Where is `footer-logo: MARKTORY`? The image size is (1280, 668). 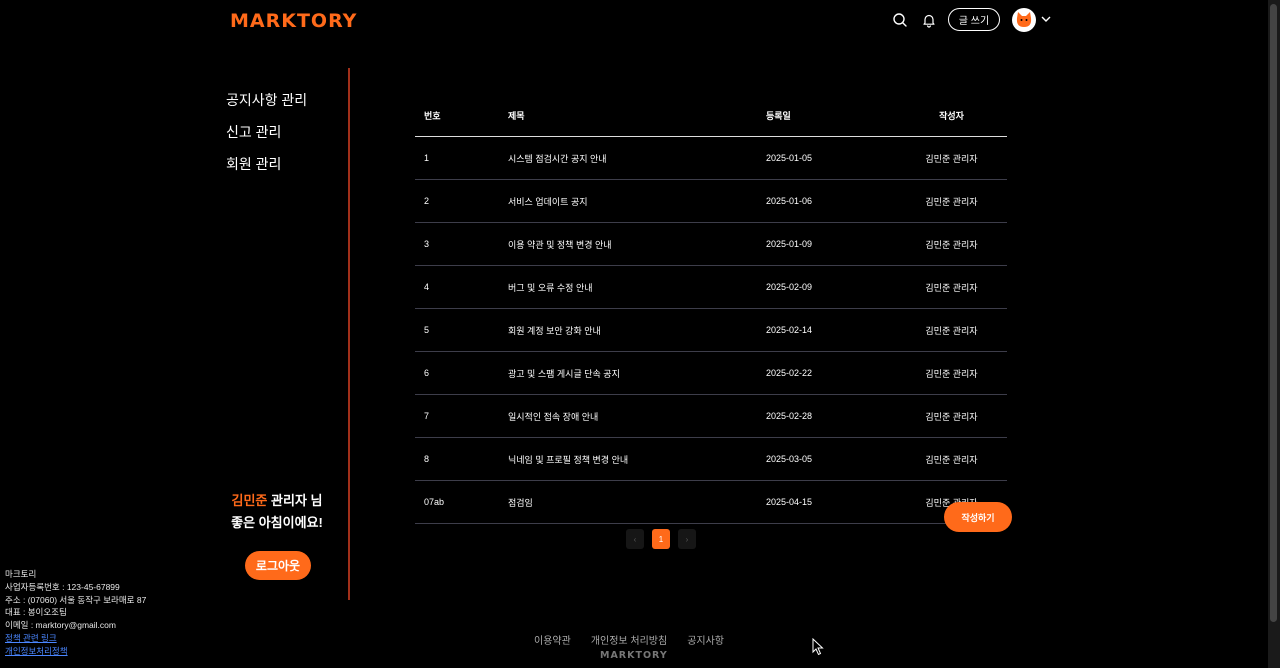
footer-logo: MARKTORY is located at coordinates (634, 655).